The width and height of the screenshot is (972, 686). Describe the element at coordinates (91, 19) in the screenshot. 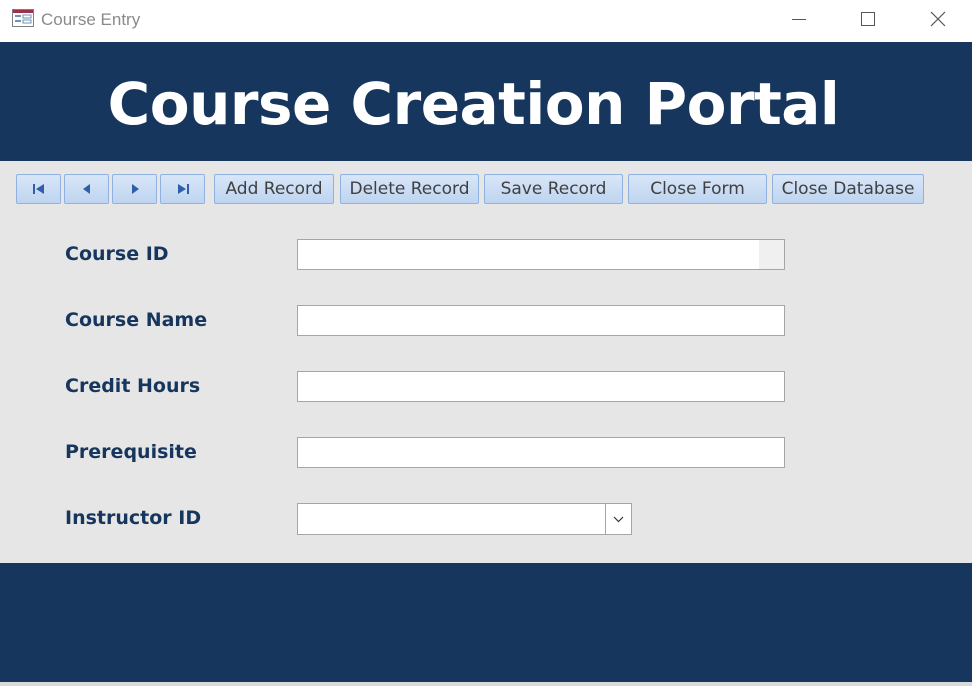

I see `window-title: Course Entry` at that location.